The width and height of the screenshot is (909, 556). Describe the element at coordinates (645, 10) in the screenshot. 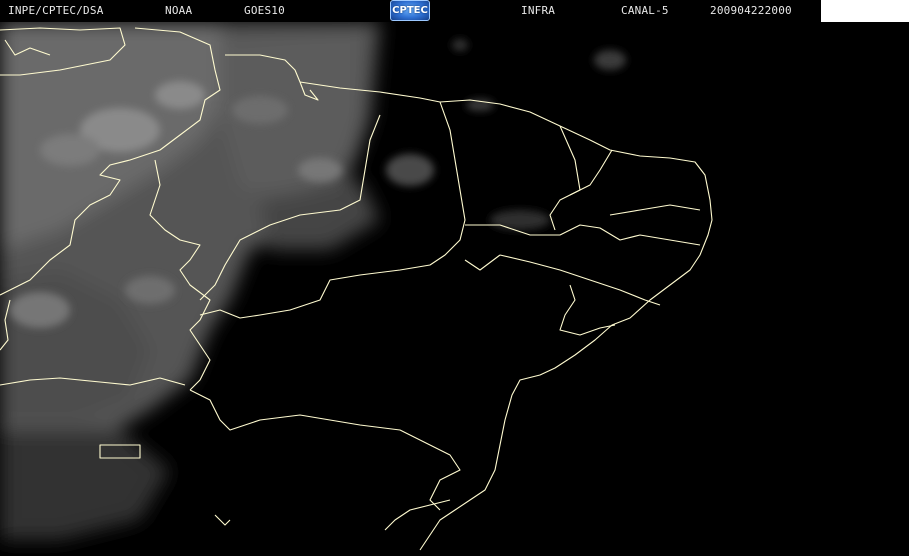

I see `channel-label: CANAL-5` at that location.